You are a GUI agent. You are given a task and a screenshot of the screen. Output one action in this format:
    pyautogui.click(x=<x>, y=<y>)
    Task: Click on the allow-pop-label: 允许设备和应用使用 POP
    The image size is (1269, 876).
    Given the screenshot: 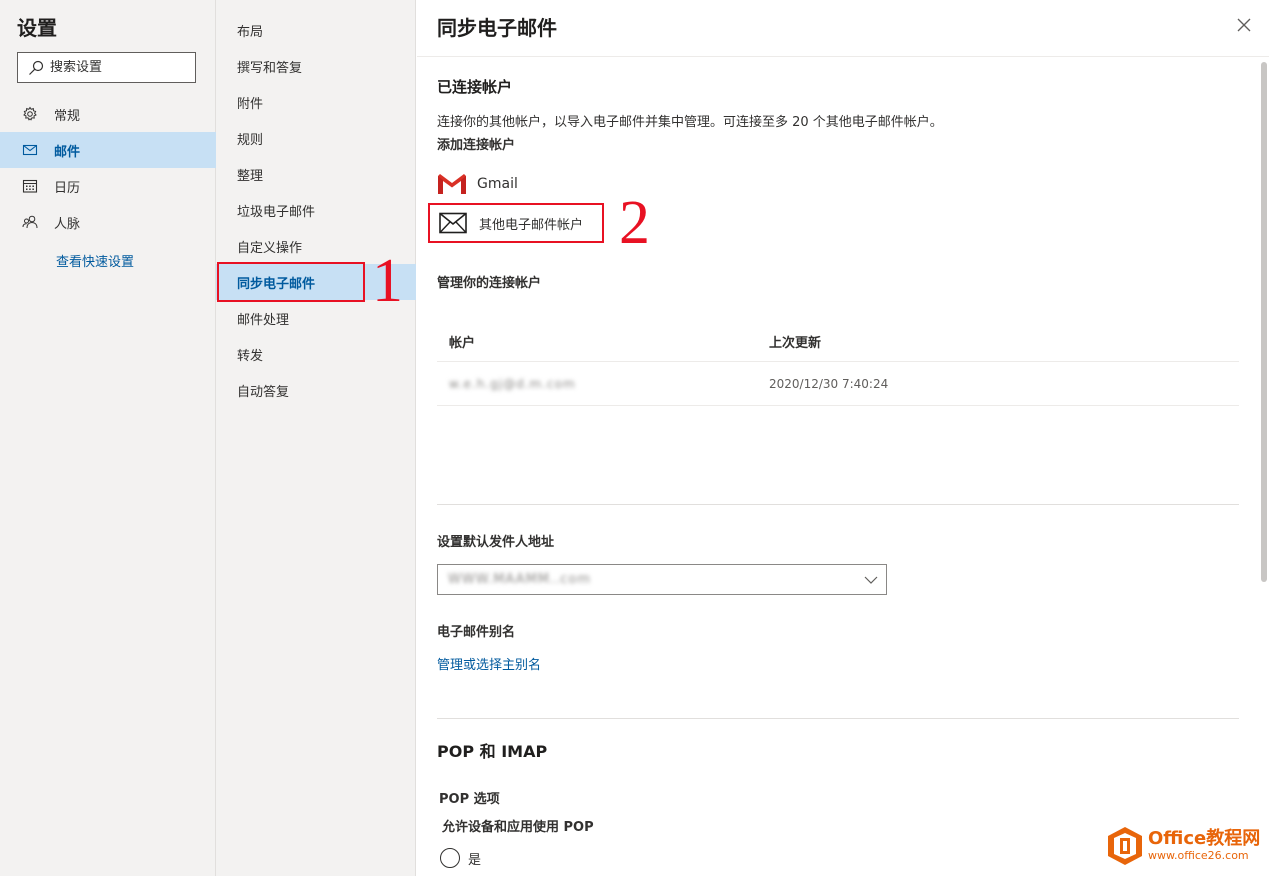 What is the action you would take?
    pyautogui.click(x=518, y=827)
    